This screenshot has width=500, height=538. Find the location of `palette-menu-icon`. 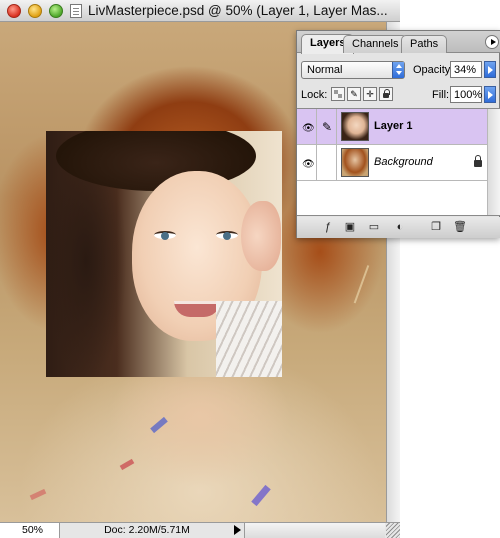

palette-menu-icon is located at coordinates (492, 42).